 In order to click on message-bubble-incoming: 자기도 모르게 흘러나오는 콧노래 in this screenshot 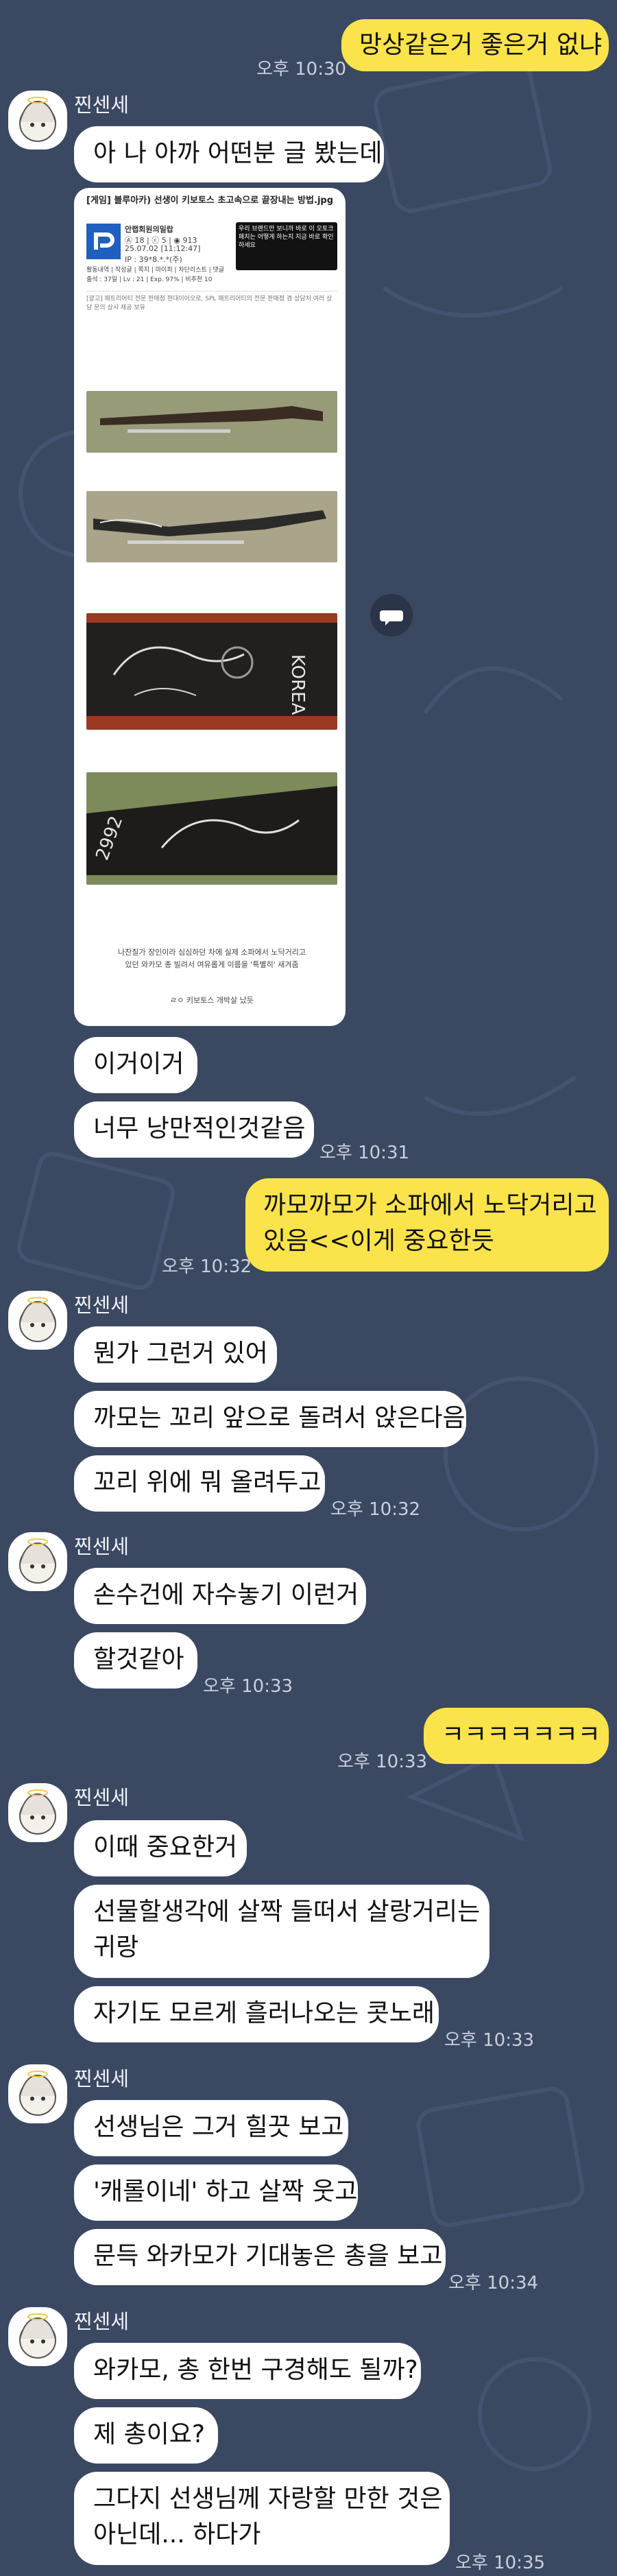, I will do `click(257, 2014)`.